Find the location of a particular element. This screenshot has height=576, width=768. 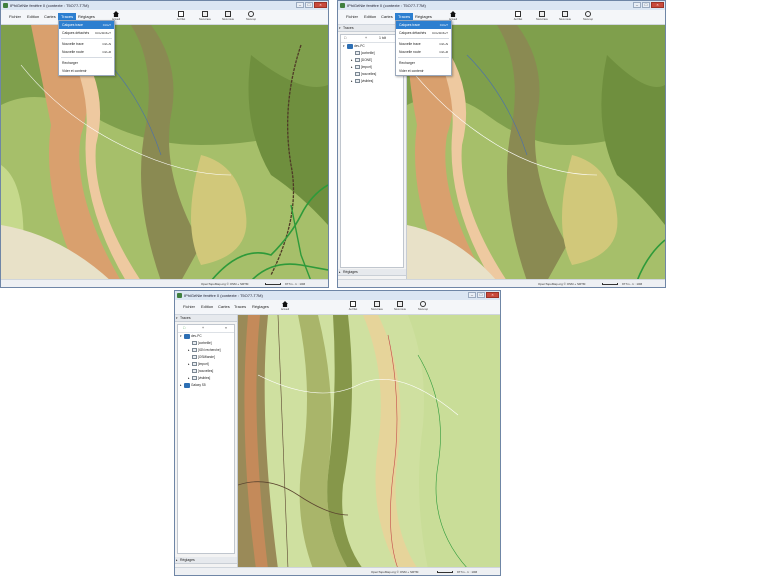

new-trace-icon is located at coordinates (377, 304).